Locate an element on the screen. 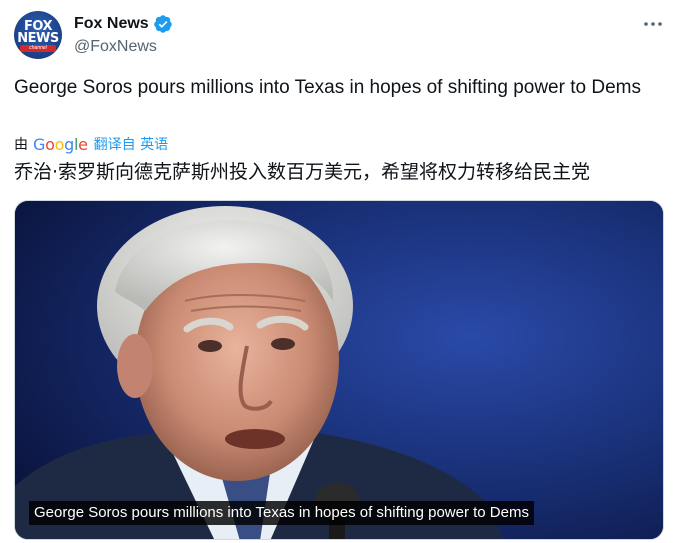  avatar: FOX NEWS channel is located at coordinates (38, 35).